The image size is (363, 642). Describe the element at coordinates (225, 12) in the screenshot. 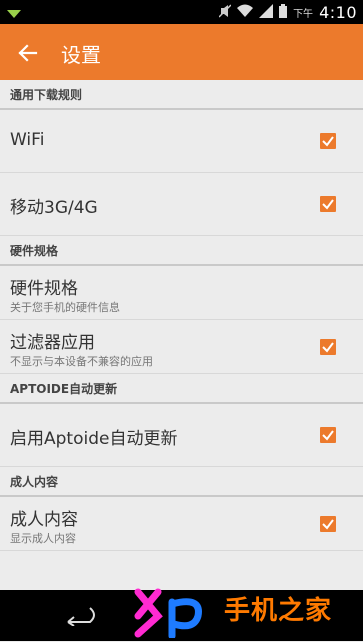

I see `mute-icon` at that location.